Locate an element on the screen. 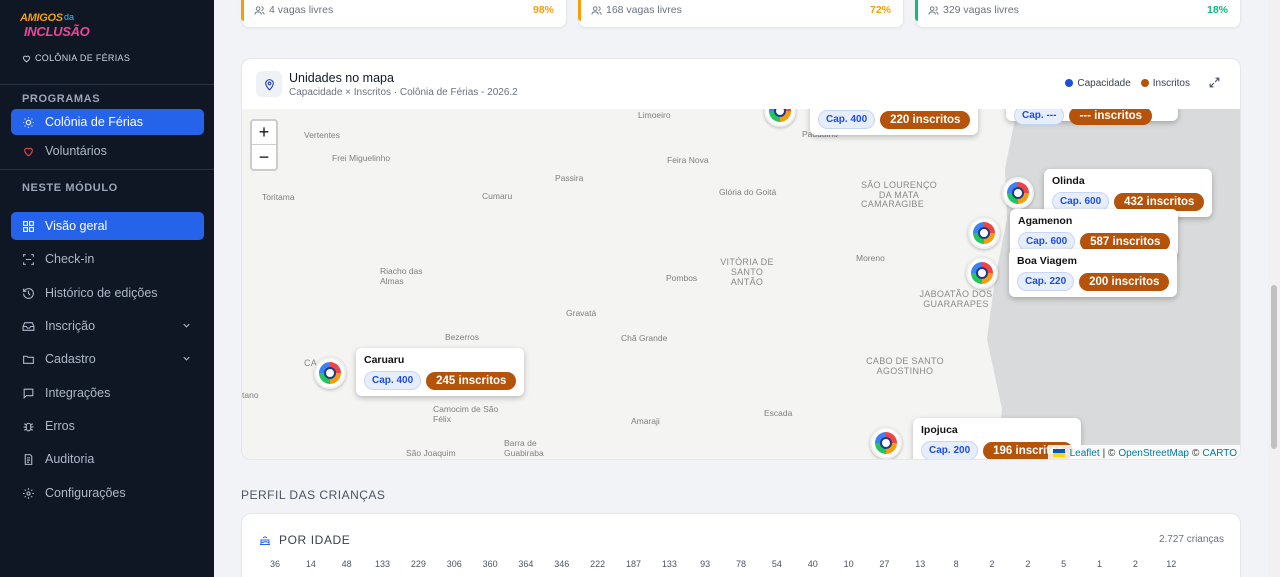  unit-popup: Caruaru Cap. 400 245 inscritos is located at coordinates (440, 372).